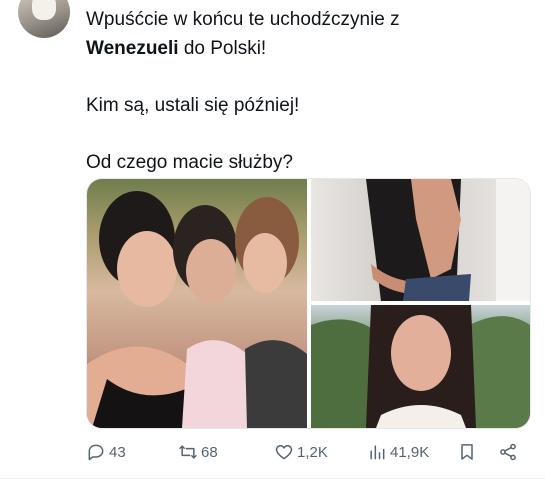  Describe the element at coordinates (222, 48) in the screenshot. I see `tweet-line-2-rest: do Polski!` at that location.